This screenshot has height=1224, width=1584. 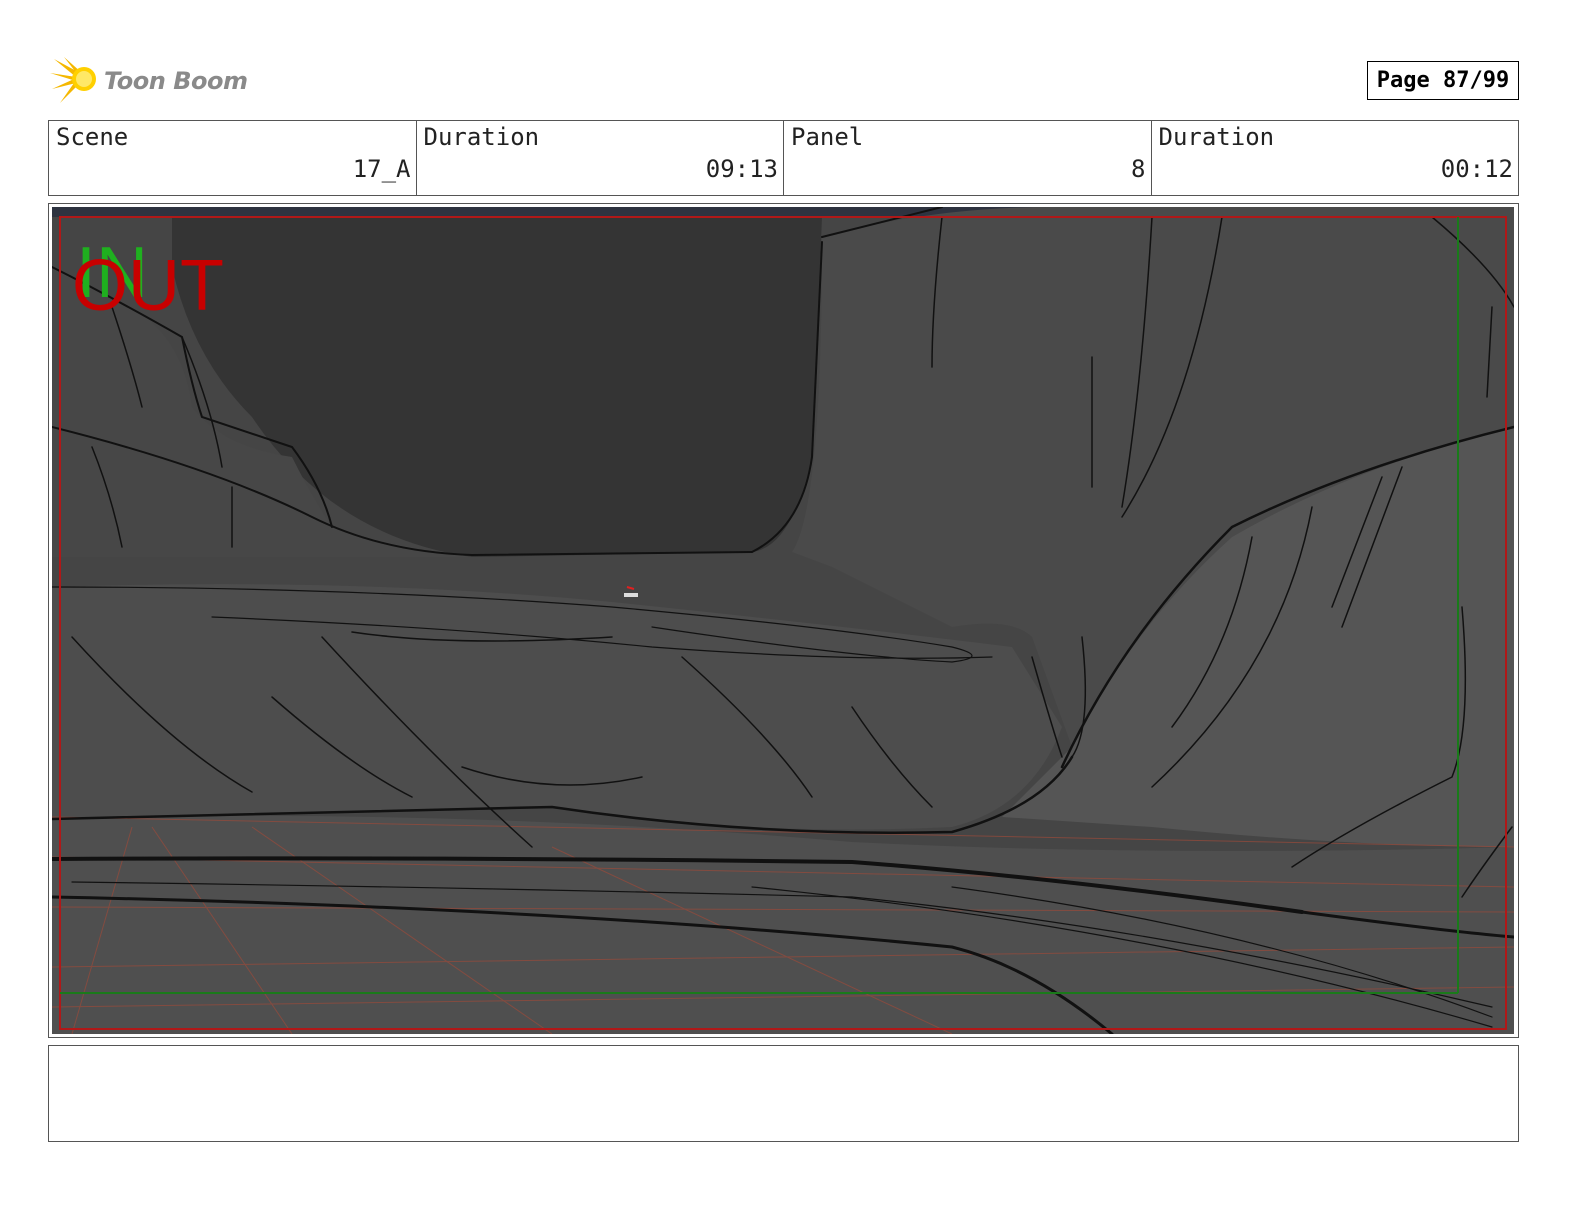 What do you see at coordinates (1216, 137) in the screenshot?
I see `panel-duration-label: Duration` at bounding box center [1216, 137].